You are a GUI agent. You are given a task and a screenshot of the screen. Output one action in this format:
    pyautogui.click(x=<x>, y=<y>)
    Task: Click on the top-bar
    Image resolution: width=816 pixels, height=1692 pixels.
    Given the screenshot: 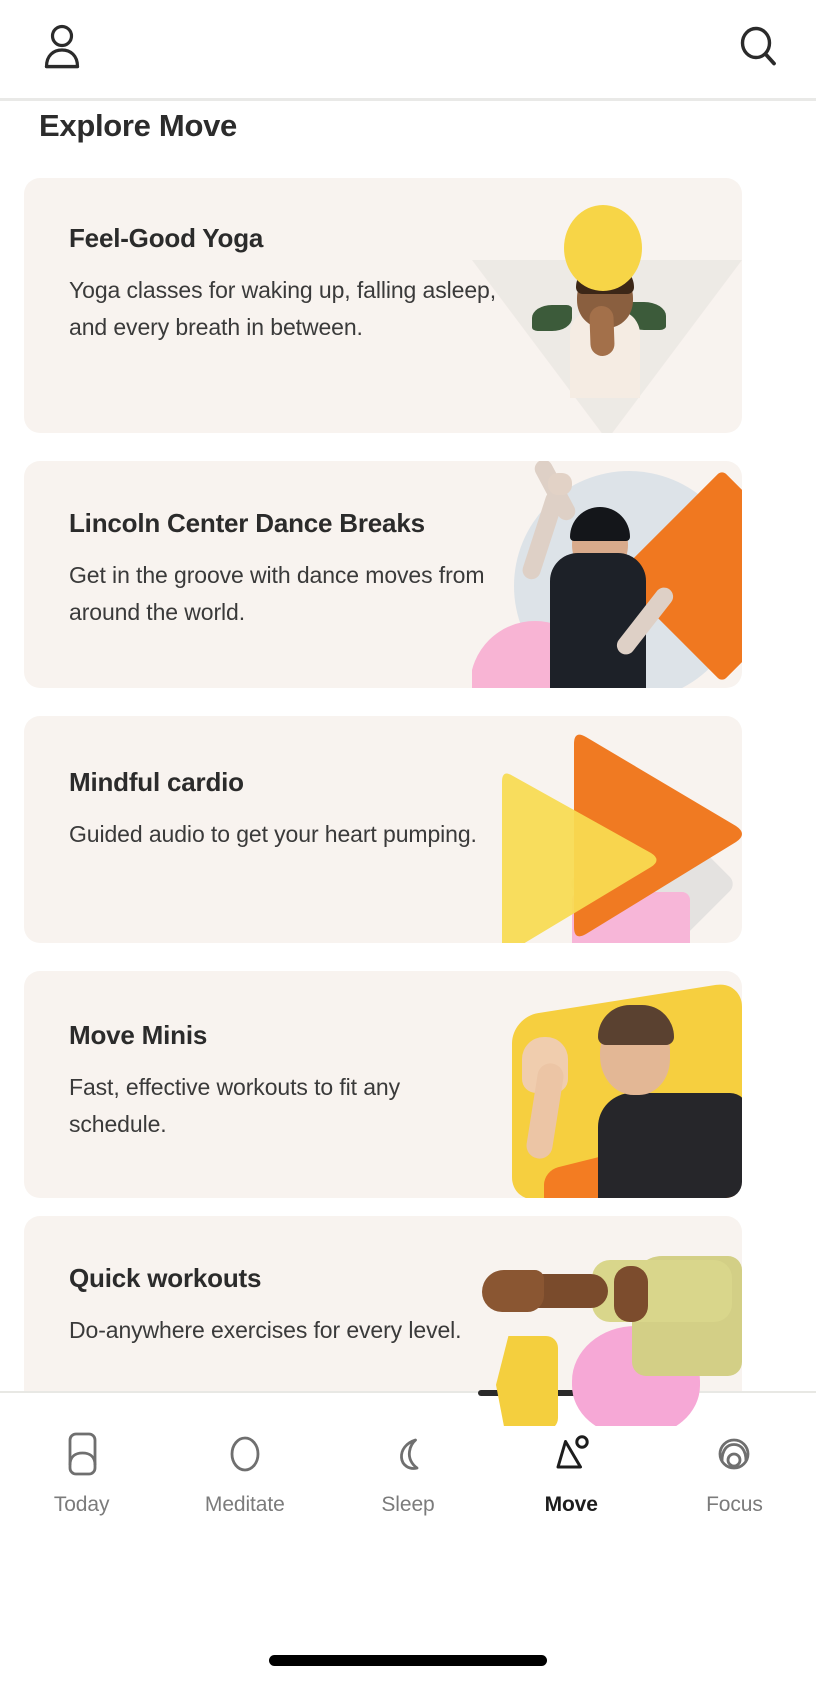 What is the action you would take?
    pyautogui.click(x=408, y=50)
    